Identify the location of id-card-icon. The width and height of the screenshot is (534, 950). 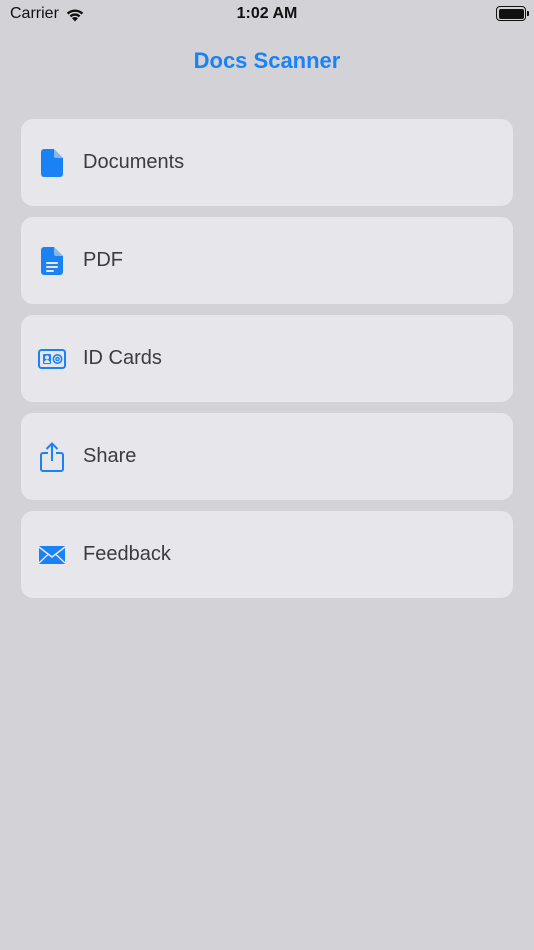
(52, 359).